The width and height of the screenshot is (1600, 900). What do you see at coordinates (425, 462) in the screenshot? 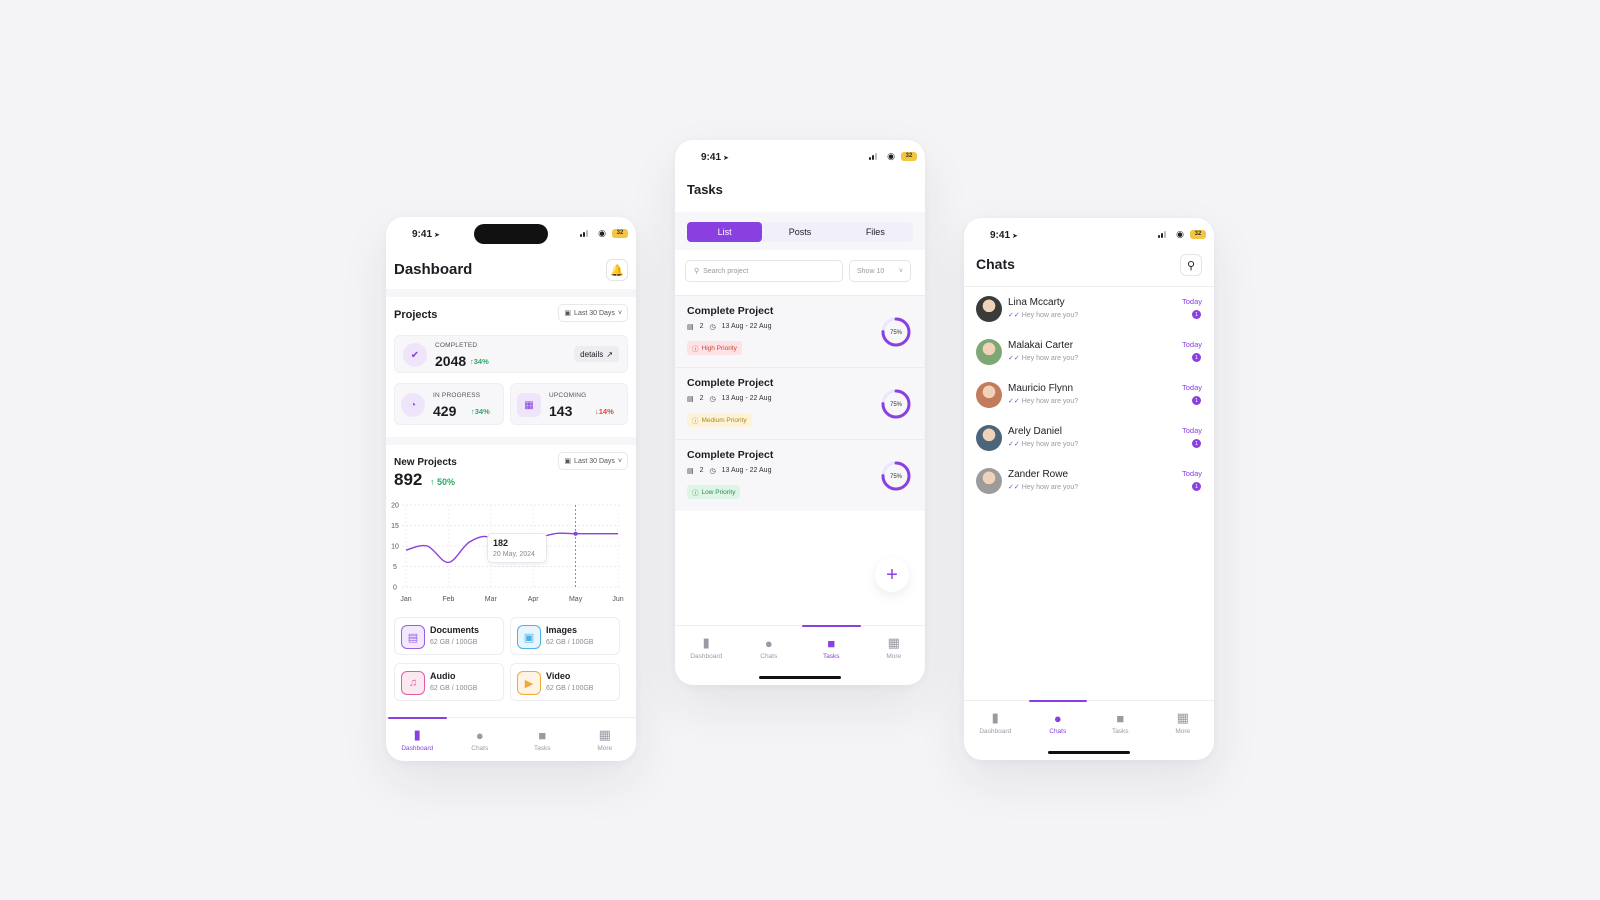
I see `new-projects-label: New Projects` at bounding box center [425, 462].